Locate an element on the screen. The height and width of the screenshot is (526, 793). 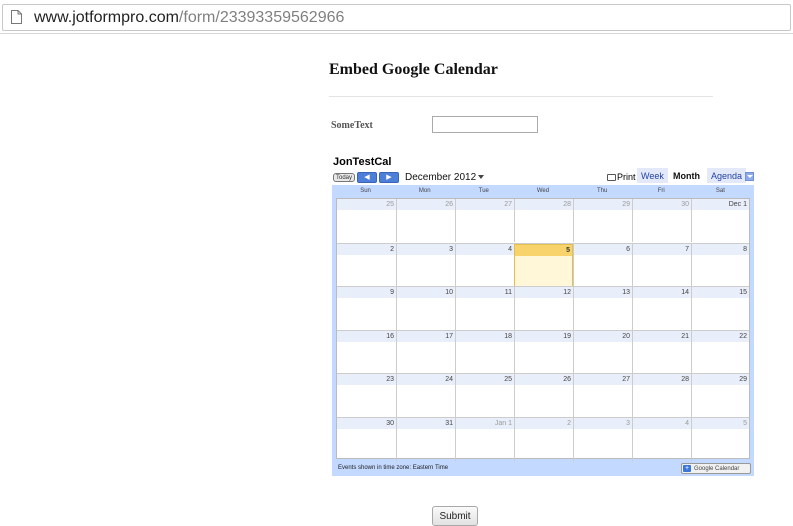
day-number: 18 is located at coordinates (508, 336).